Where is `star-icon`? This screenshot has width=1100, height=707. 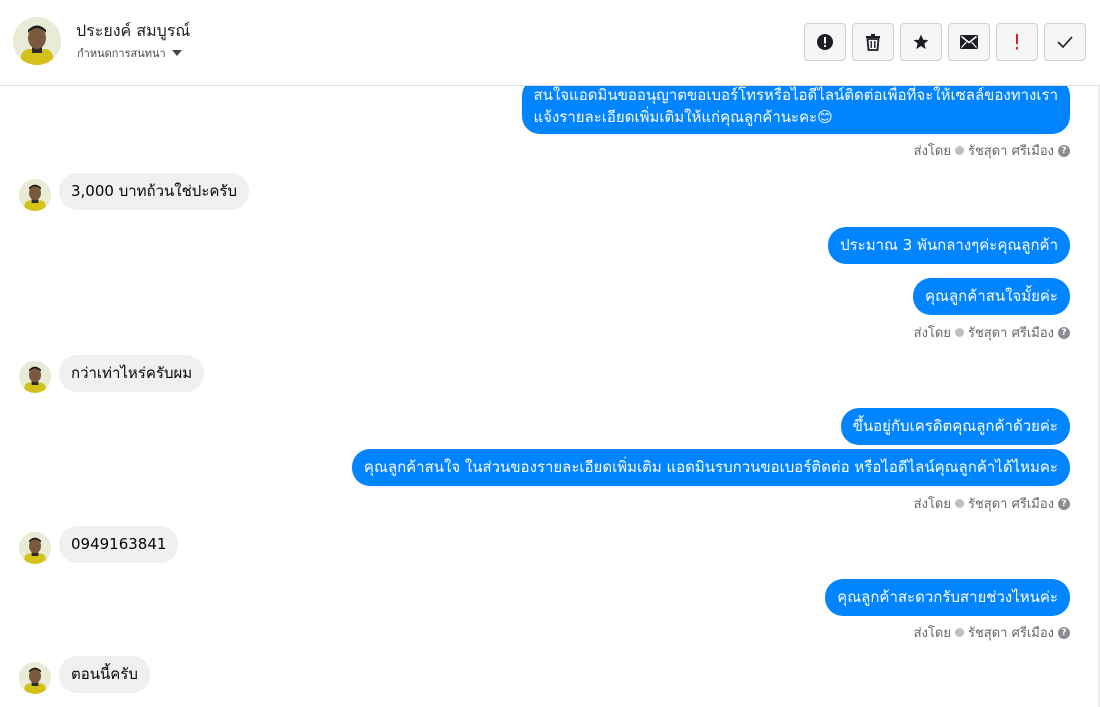
star-icon is located at coordinates (921, 42).